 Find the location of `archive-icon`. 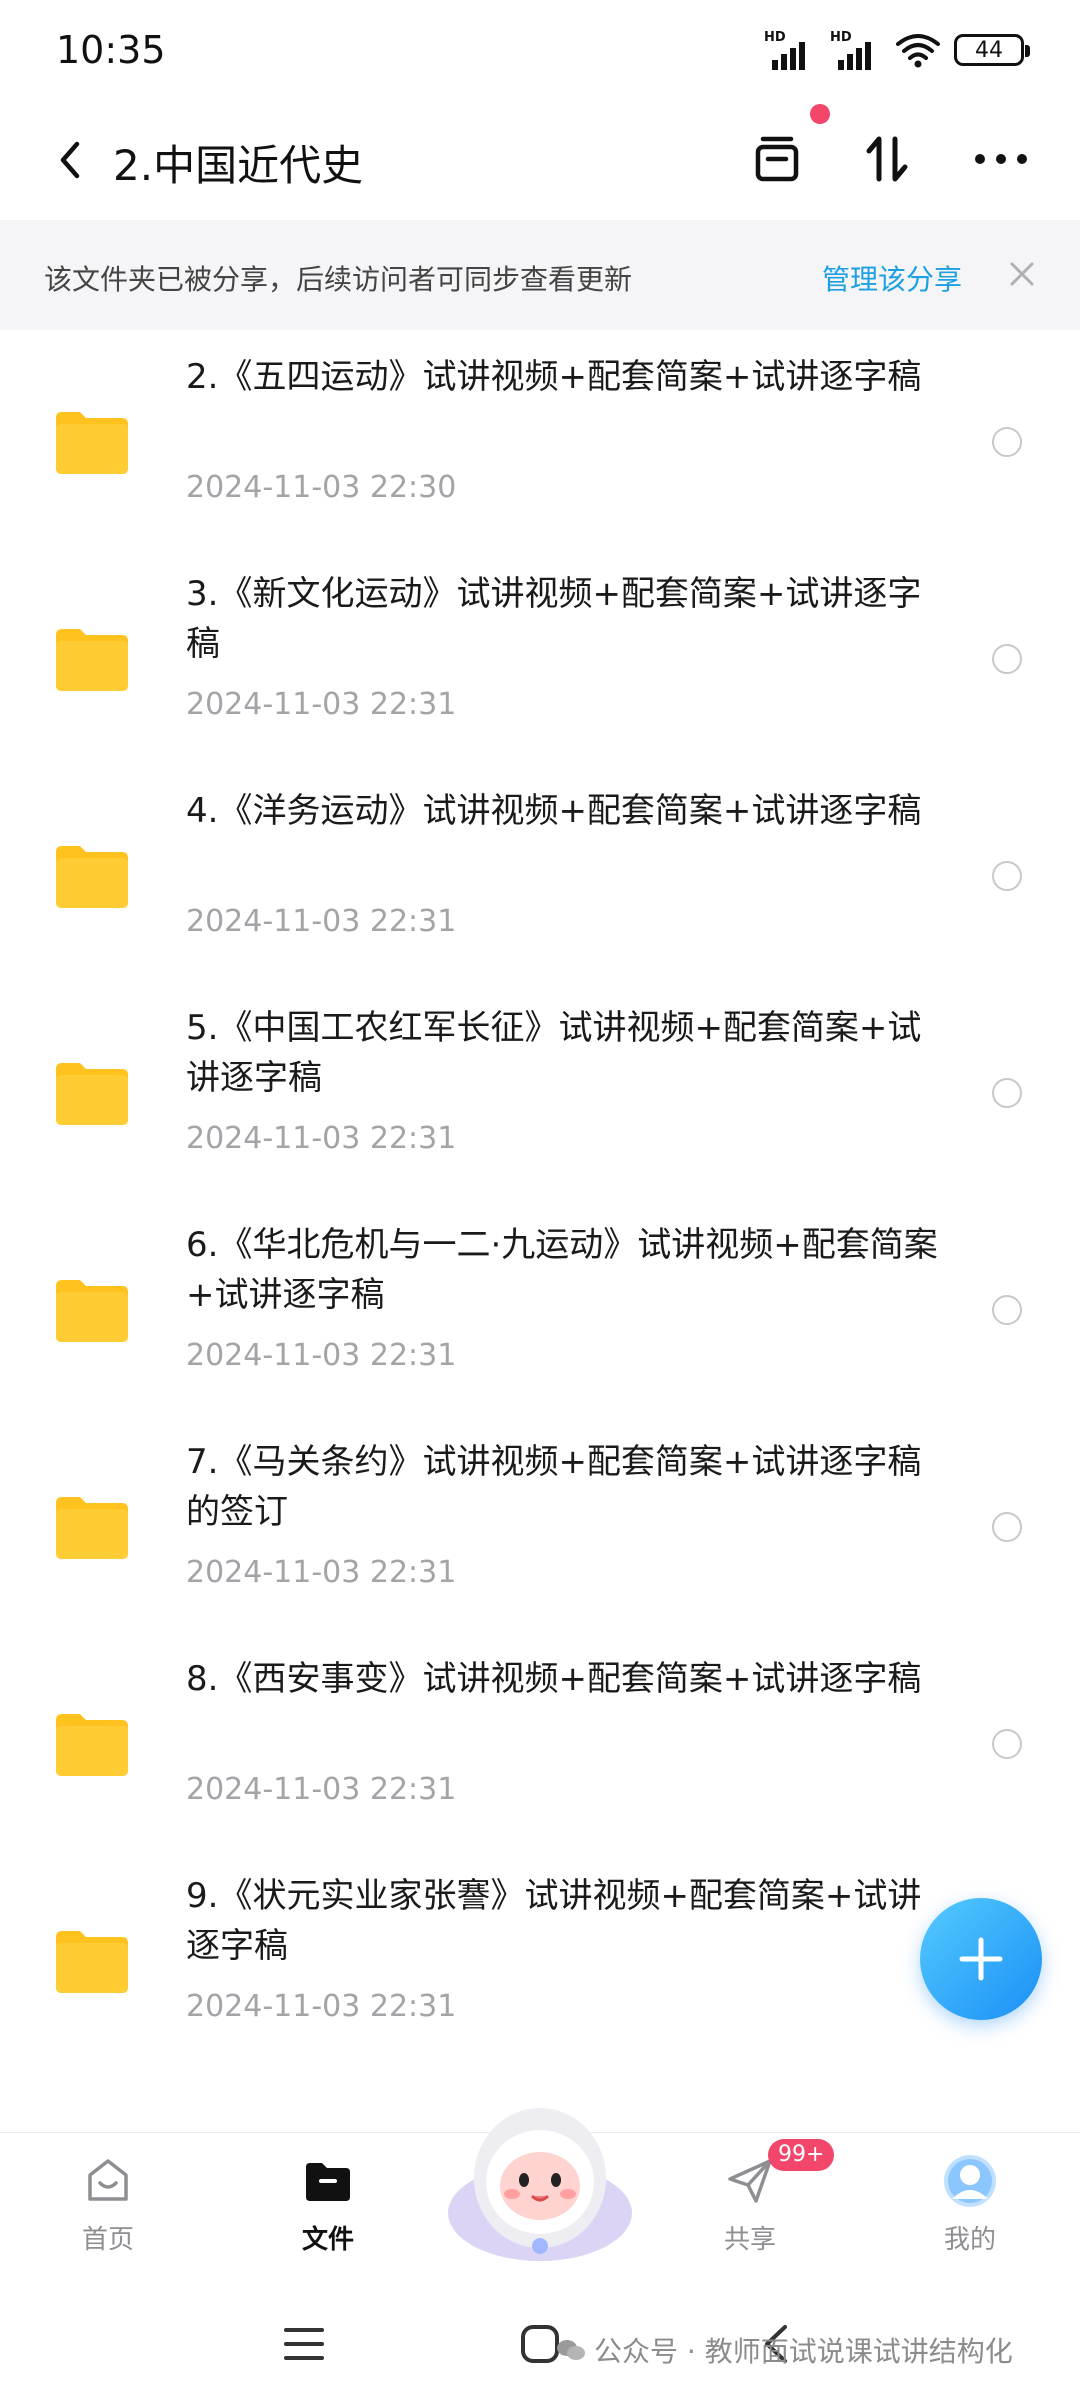

archive-icon is located at coordinates (777, 159).